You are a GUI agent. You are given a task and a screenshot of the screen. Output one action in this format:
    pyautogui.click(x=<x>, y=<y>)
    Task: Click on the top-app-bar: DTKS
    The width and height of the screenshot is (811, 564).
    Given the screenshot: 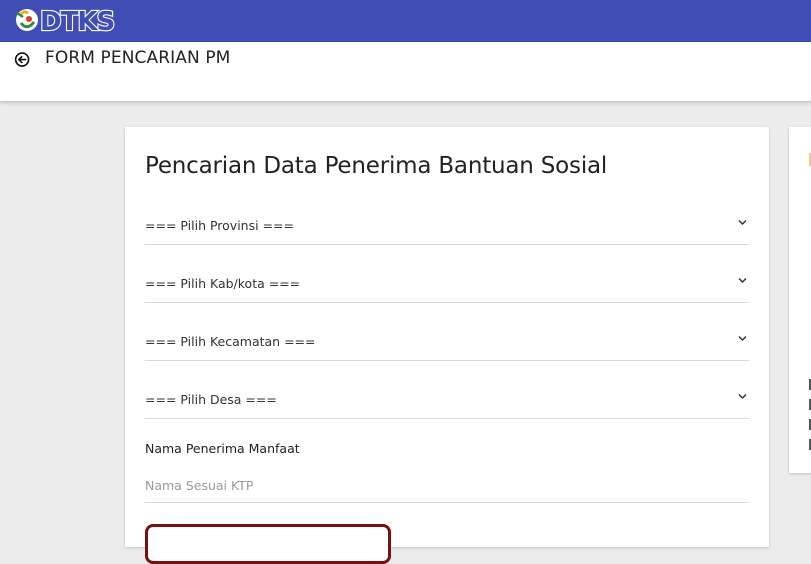 What is the action you would take?
    pyautogui.click(x=405, y=21)
    